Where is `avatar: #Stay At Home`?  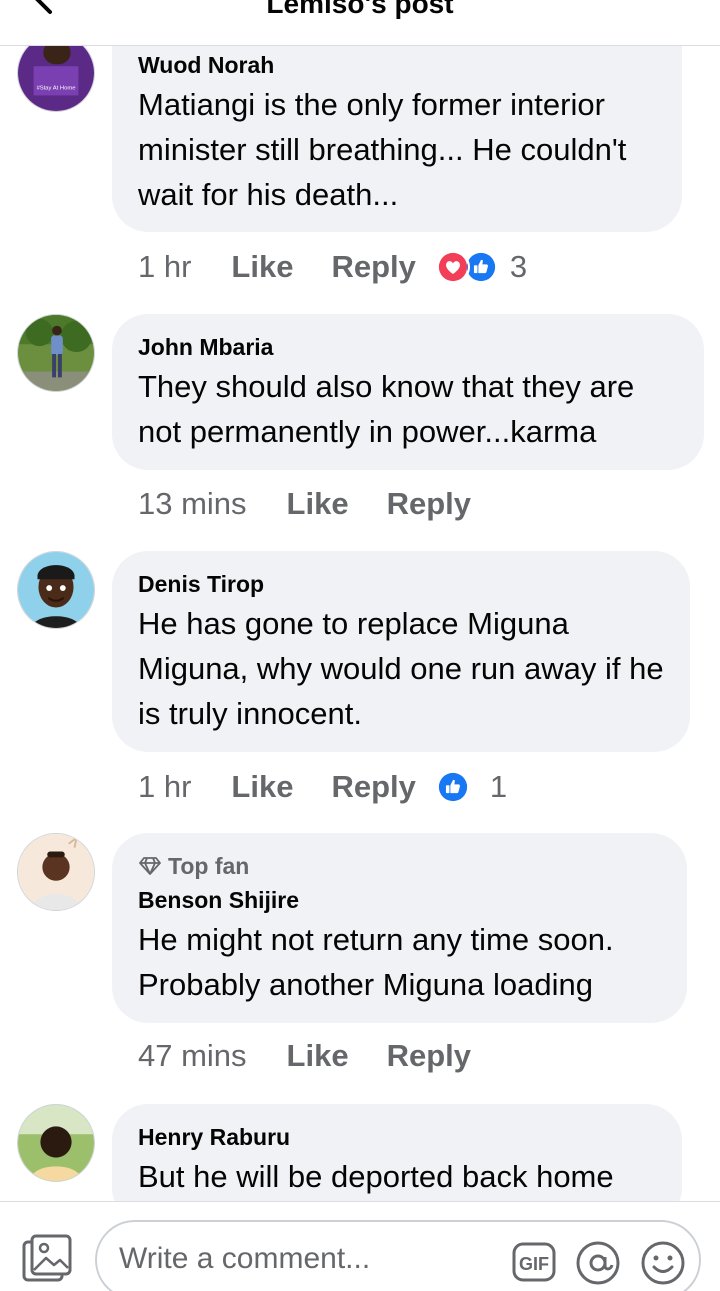
avatar: #Stay At Home is located at coordinates (56, 79).